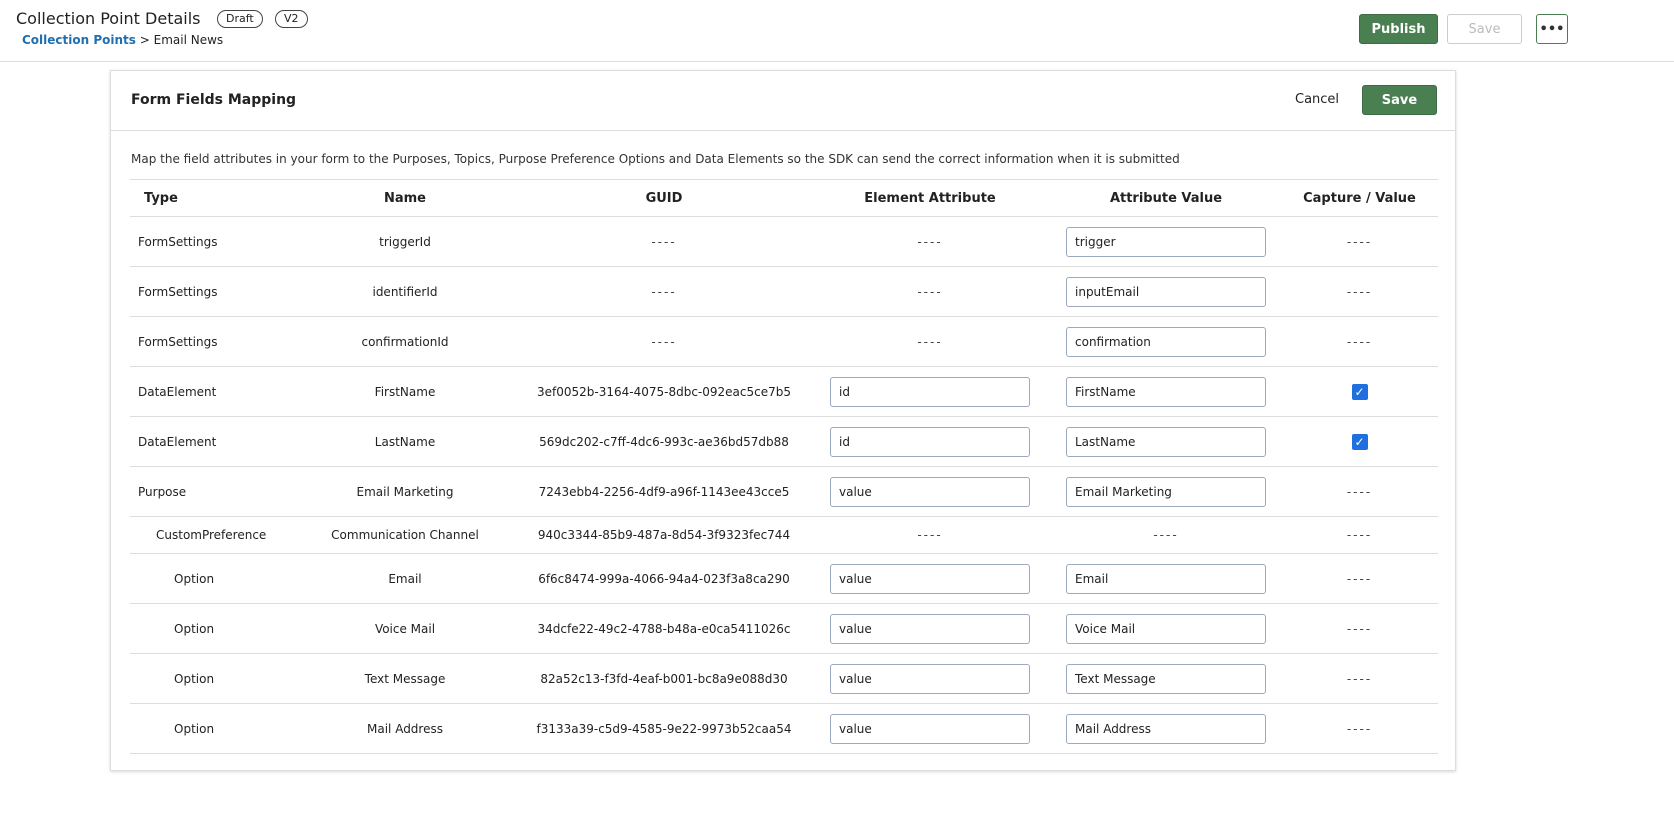  Describe the element at coordinates (211, 535) in the screenshot. I see `type-cell: CustomPreference` at that location.